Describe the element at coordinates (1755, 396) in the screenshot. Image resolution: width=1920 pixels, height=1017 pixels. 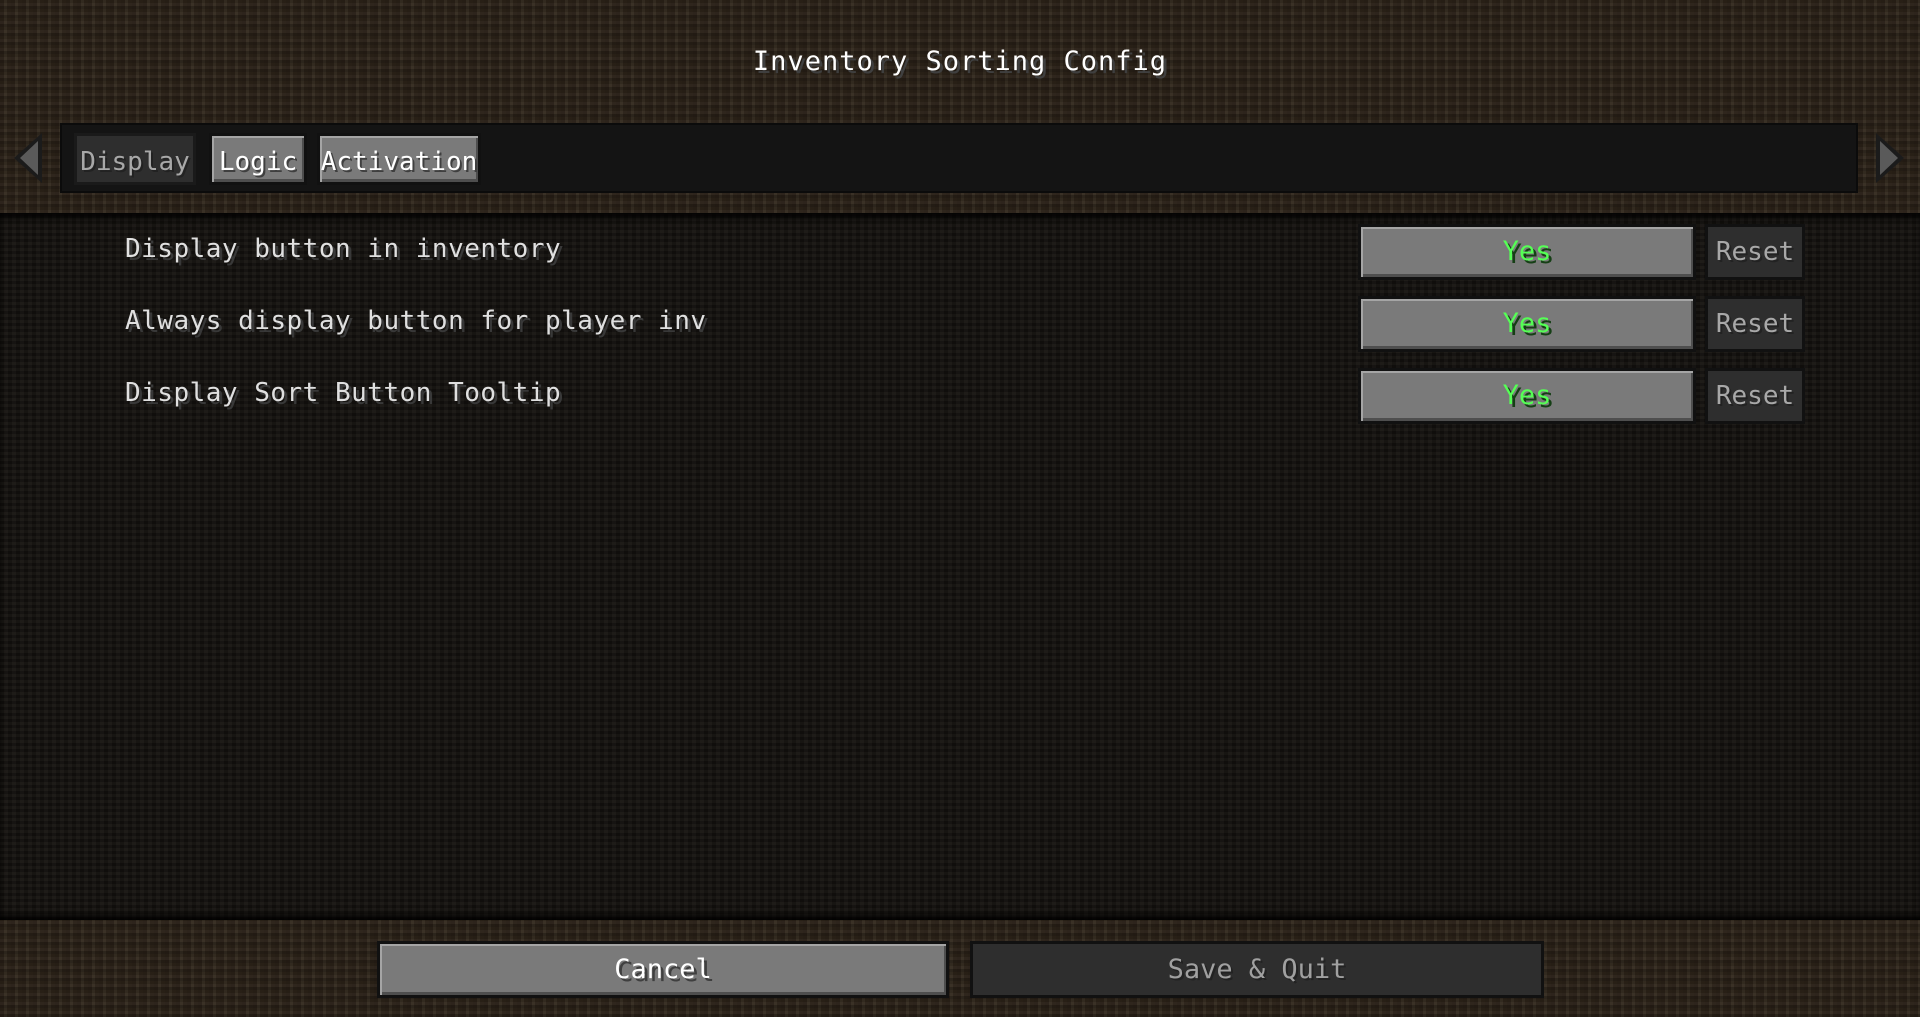
I see `reset-button-sort-tooltip: Reset` at that location.